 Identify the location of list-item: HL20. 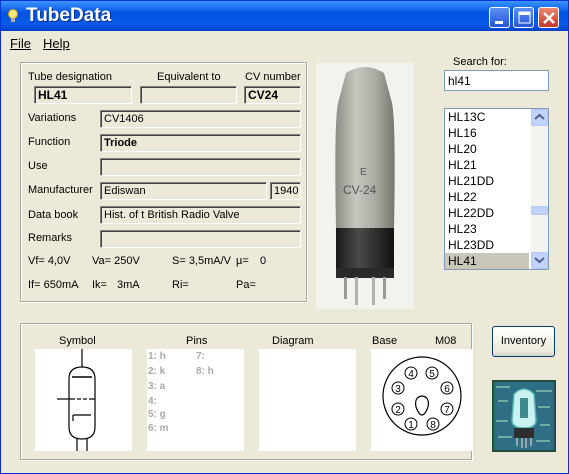
(487, 149).